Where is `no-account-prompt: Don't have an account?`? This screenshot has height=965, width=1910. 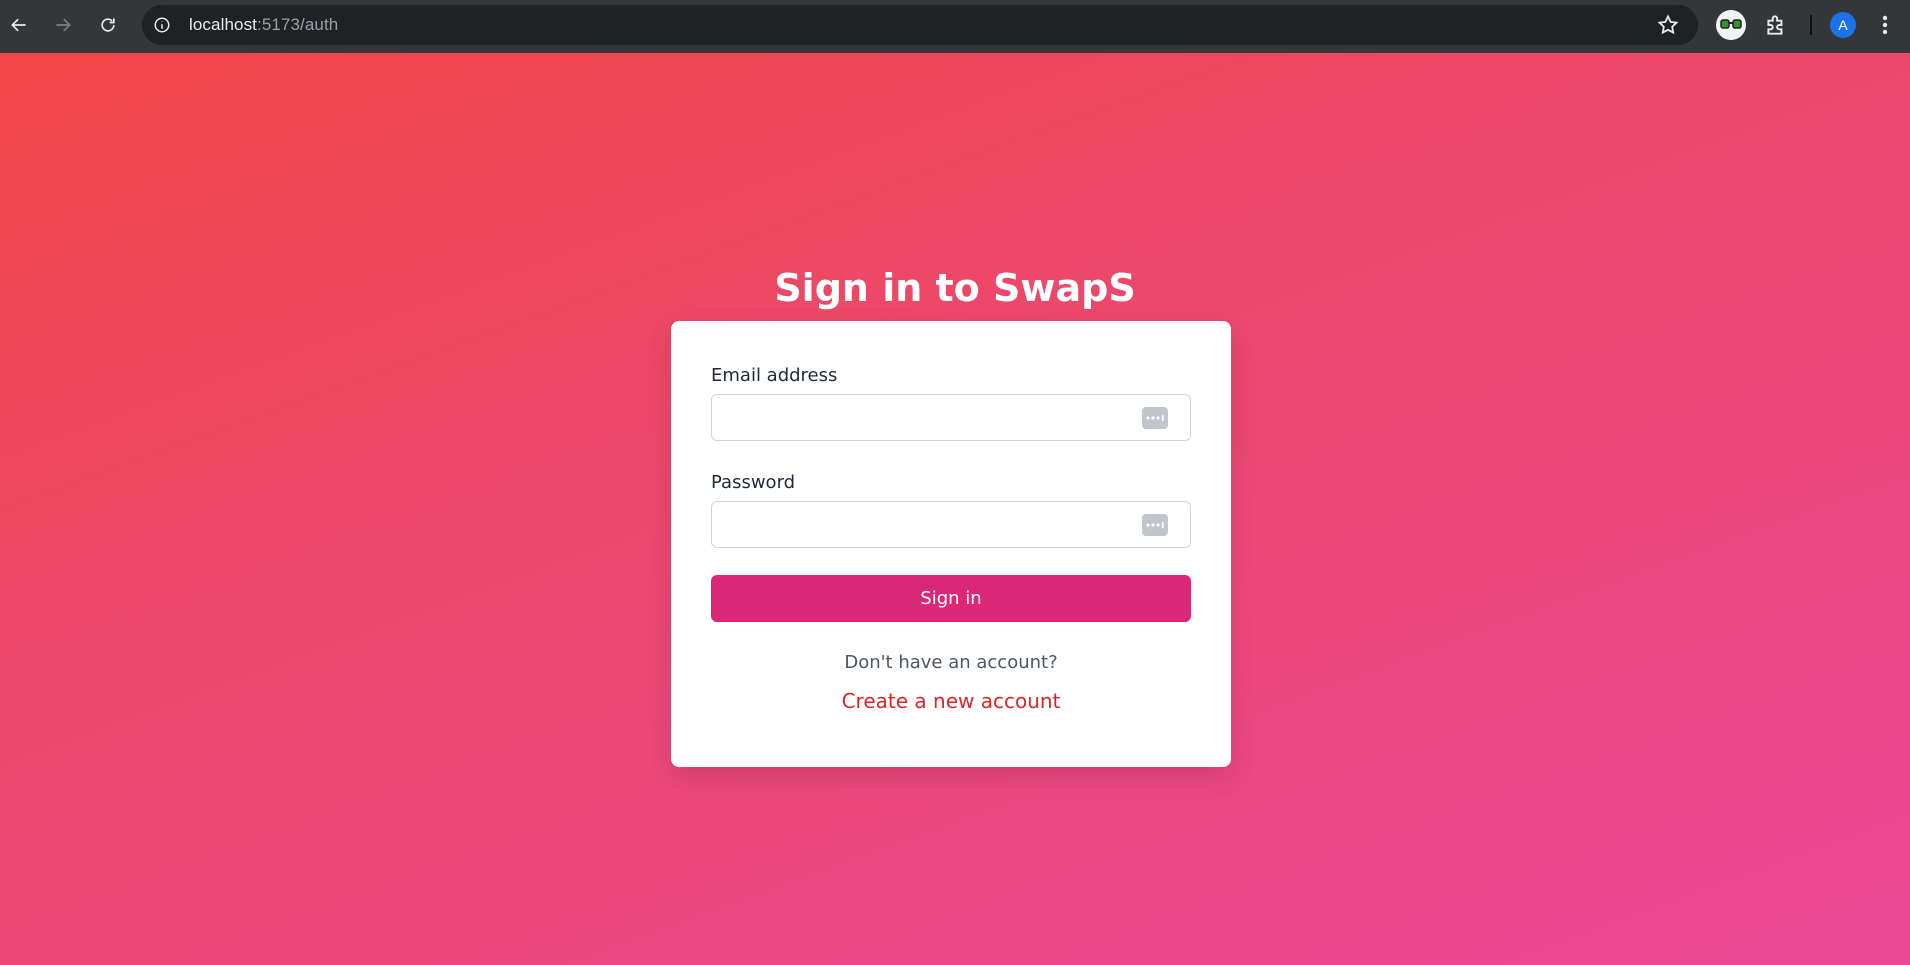 no-account-prompt: Don't have an account? is located at coordinates (951, 662).